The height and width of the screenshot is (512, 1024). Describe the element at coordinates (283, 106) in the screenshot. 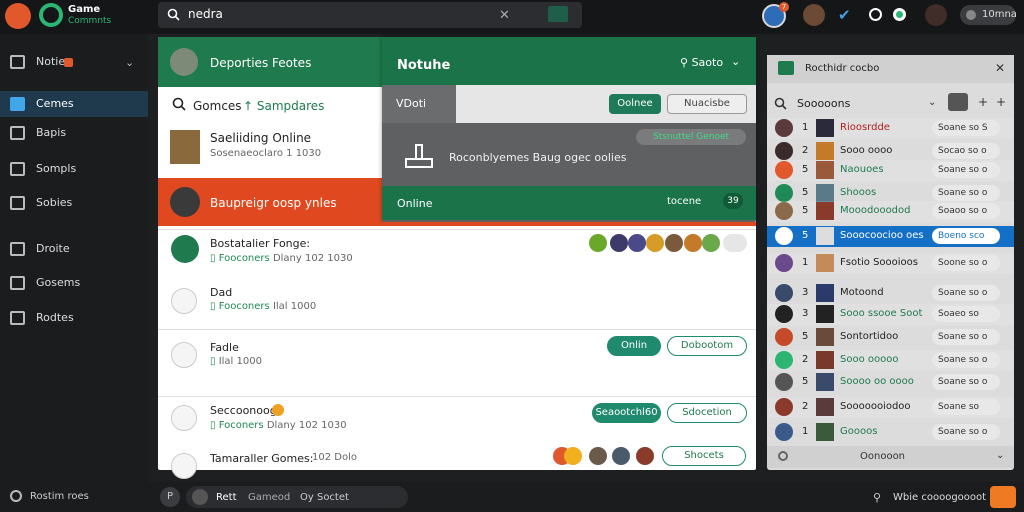

I see `category-link: ↑ Sampdares` at that location.